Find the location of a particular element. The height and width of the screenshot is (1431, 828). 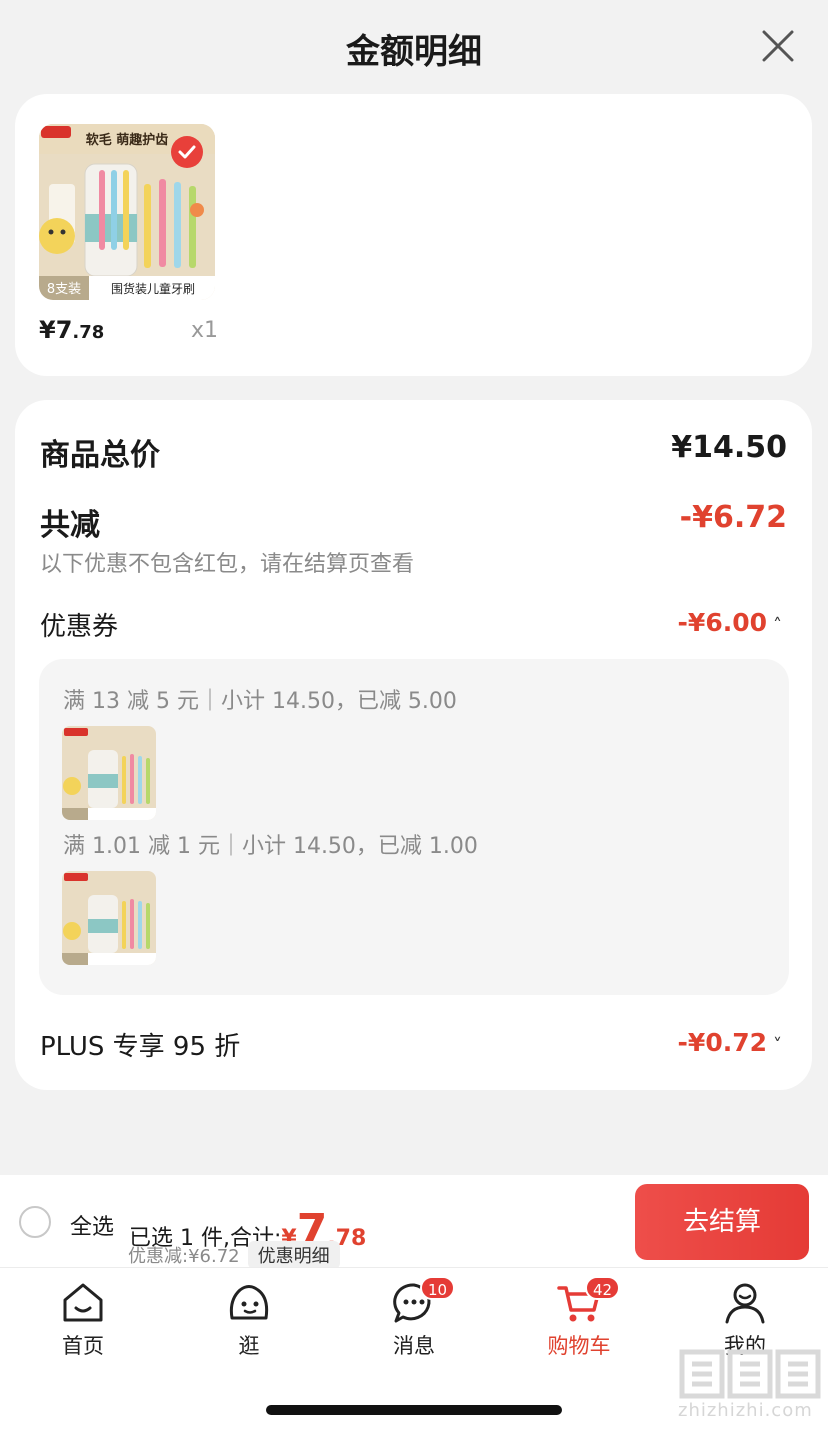

profile-icon is located at coordinates (745, 1303).